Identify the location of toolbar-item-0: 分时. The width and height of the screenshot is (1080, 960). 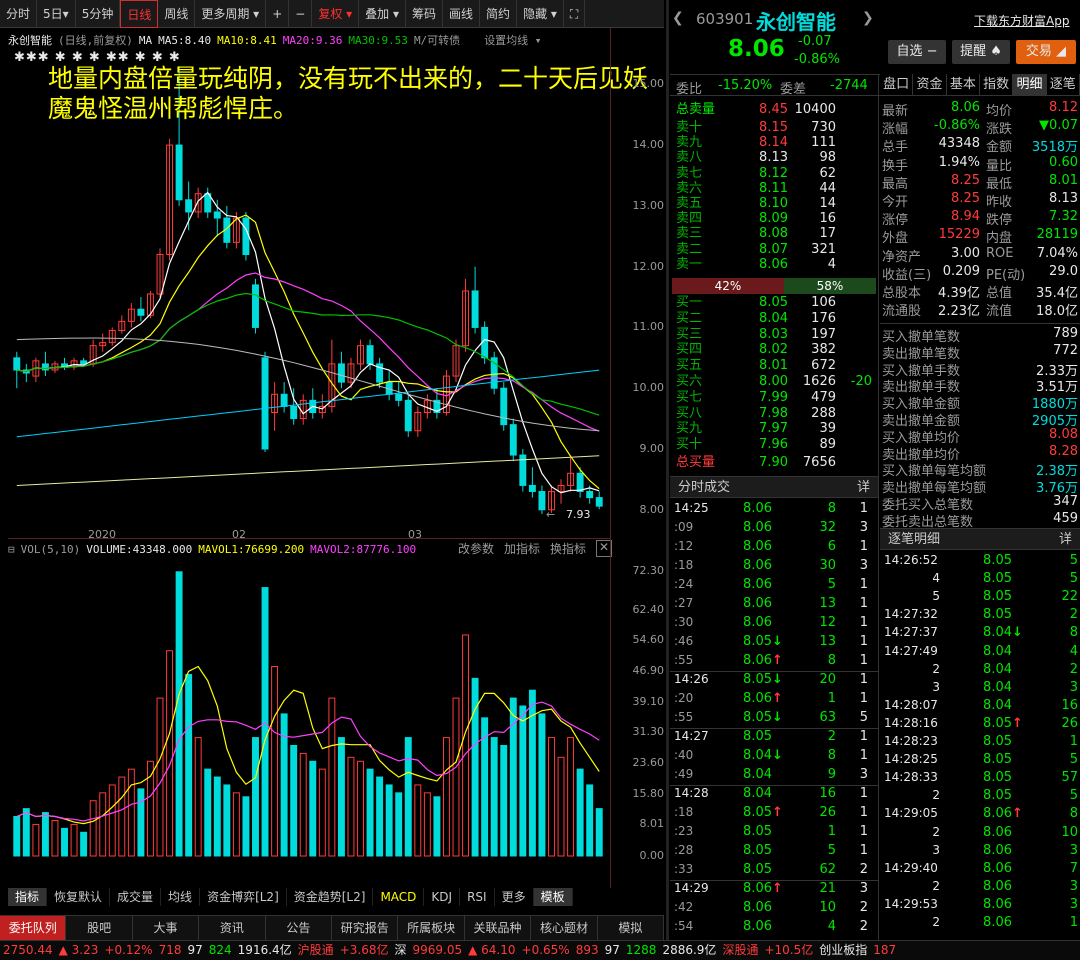
(19, 14).